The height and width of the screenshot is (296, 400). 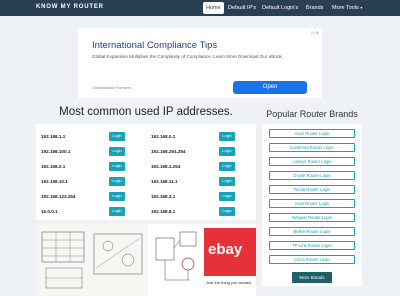 I want to click on nav-default-logins: Default Login's, so click(x=280, y=8).